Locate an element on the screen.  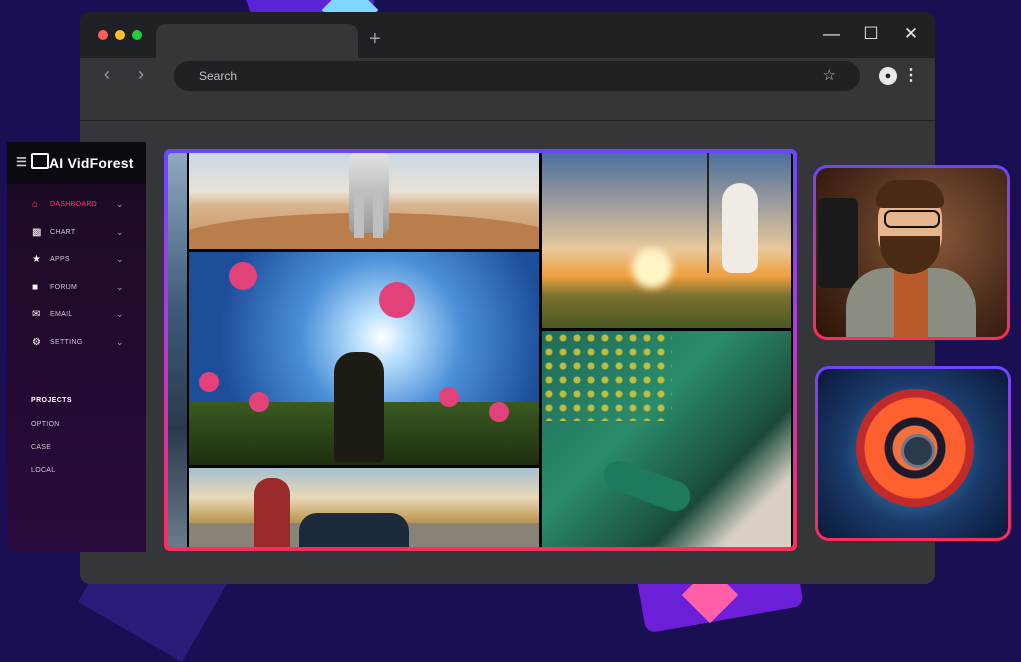
scene-woman is located at coordinates (272, 512).